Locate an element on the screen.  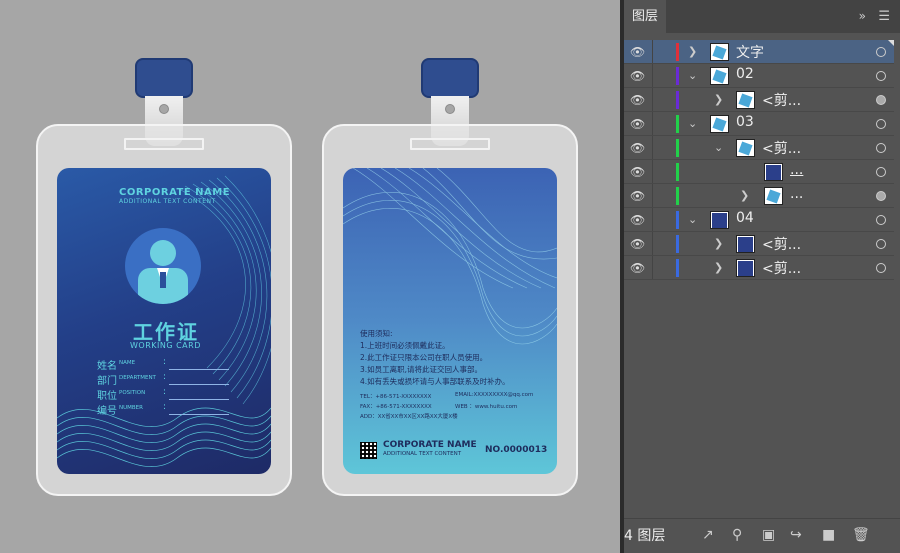
field-position-cn: 职位 is located at coordinates (107, 396).